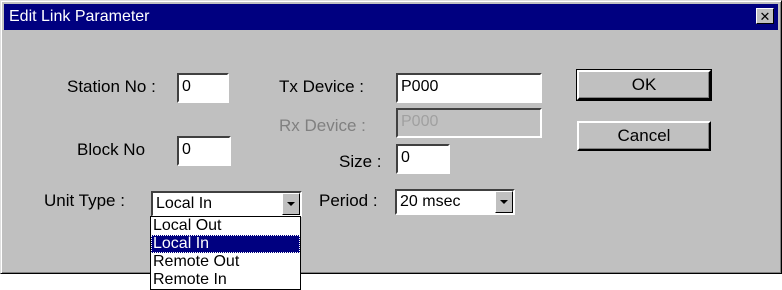 The width and height of the screenshot is (782, 290). What do you see at coordinates (322, 86) in the screenshot?
I see `tx-device-label: Tx Device :` at bounding box center [322, 86].